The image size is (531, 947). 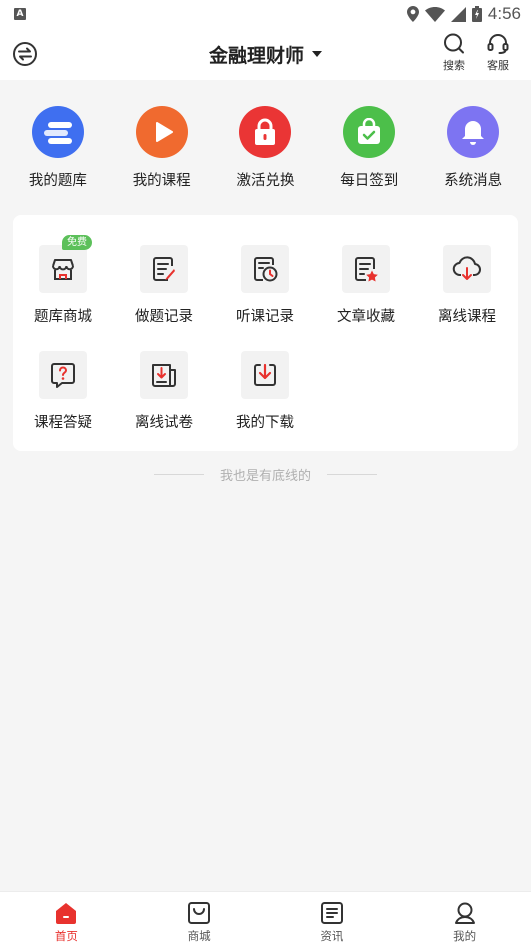 I want to click on profile-icon, so click(x=464, y=913).